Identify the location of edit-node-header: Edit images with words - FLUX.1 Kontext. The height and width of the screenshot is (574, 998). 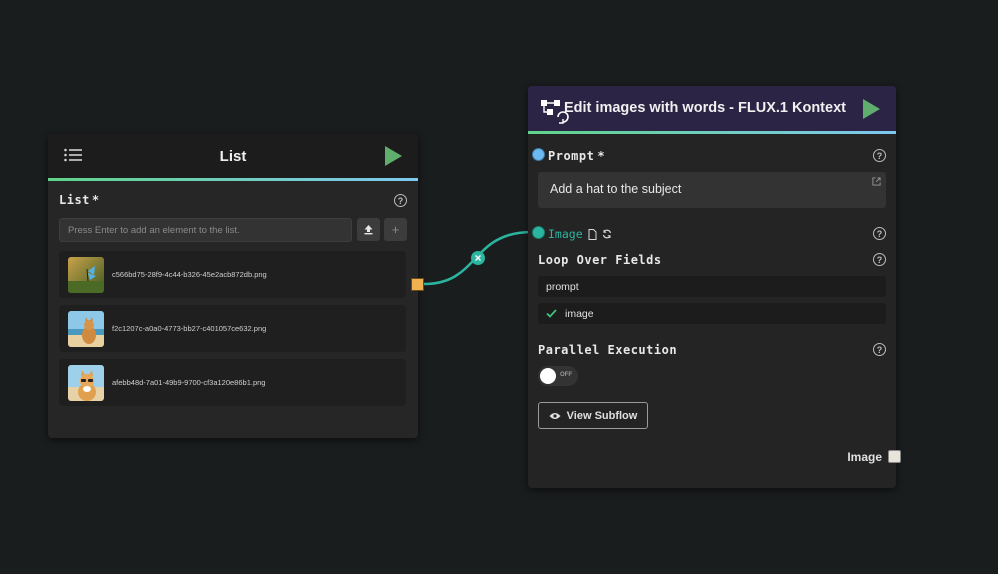
(712, 108).